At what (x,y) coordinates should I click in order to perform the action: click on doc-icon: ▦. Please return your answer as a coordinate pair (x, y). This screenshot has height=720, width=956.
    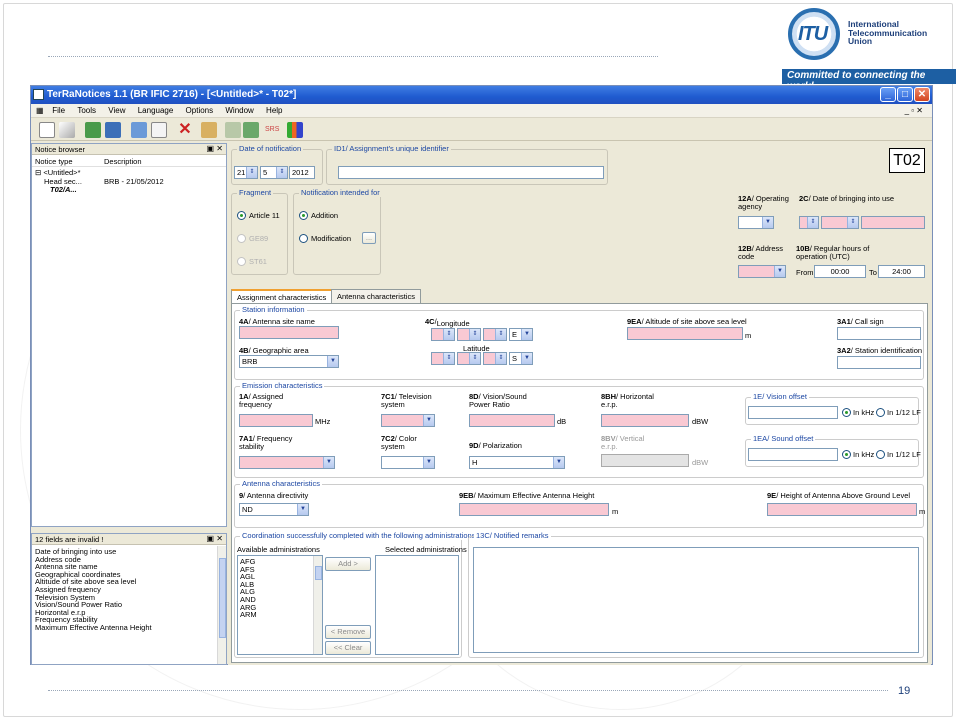
    Looking at the image, I should click on (40, 110).